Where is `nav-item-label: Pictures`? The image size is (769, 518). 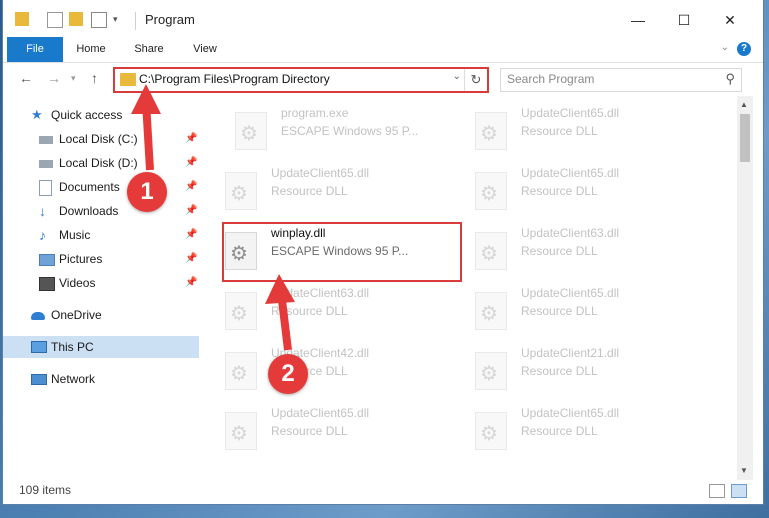
nav-item-label: Pictures is located at coordinates (81, 259).